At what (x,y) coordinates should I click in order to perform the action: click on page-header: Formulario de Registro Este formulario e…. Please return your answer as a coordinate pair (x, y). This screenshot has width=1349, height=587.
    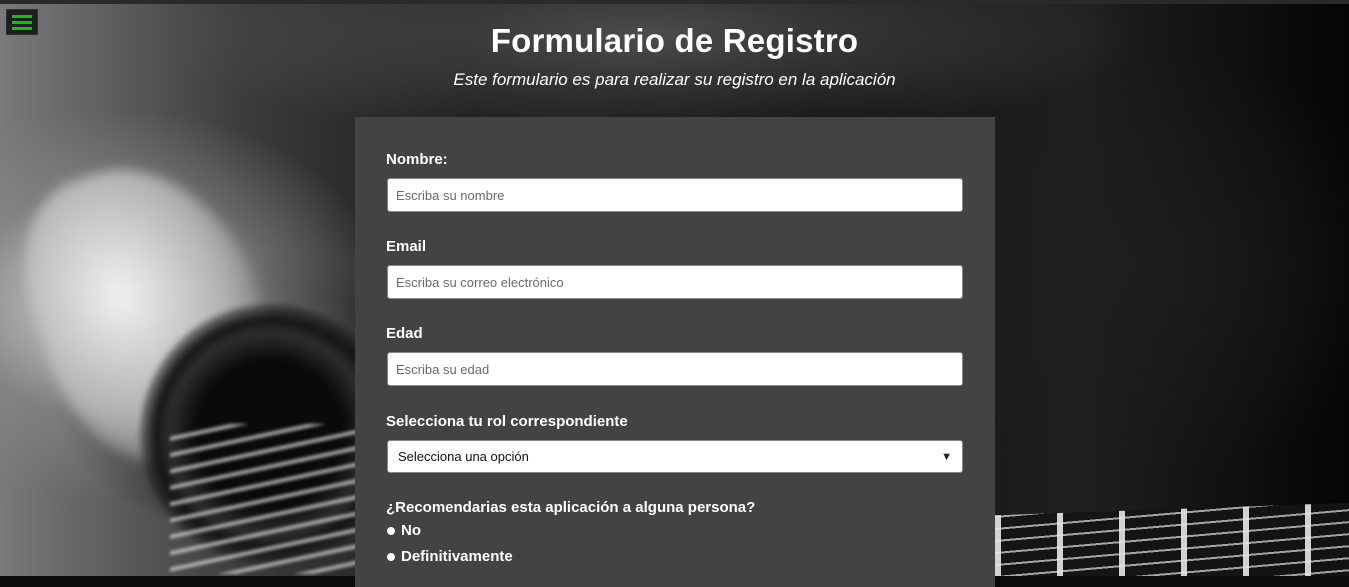
    Looking at the image, I should click on (674, 56).